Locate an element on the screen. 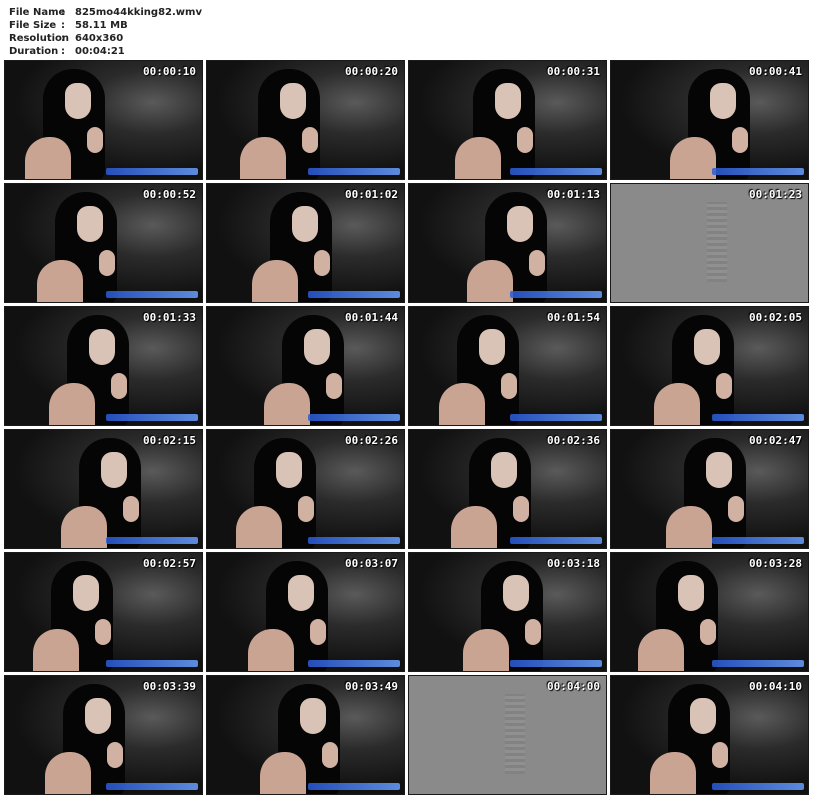 The image size is (815, 800). file-info-label: Resolution is located at coordinates (39, 38).